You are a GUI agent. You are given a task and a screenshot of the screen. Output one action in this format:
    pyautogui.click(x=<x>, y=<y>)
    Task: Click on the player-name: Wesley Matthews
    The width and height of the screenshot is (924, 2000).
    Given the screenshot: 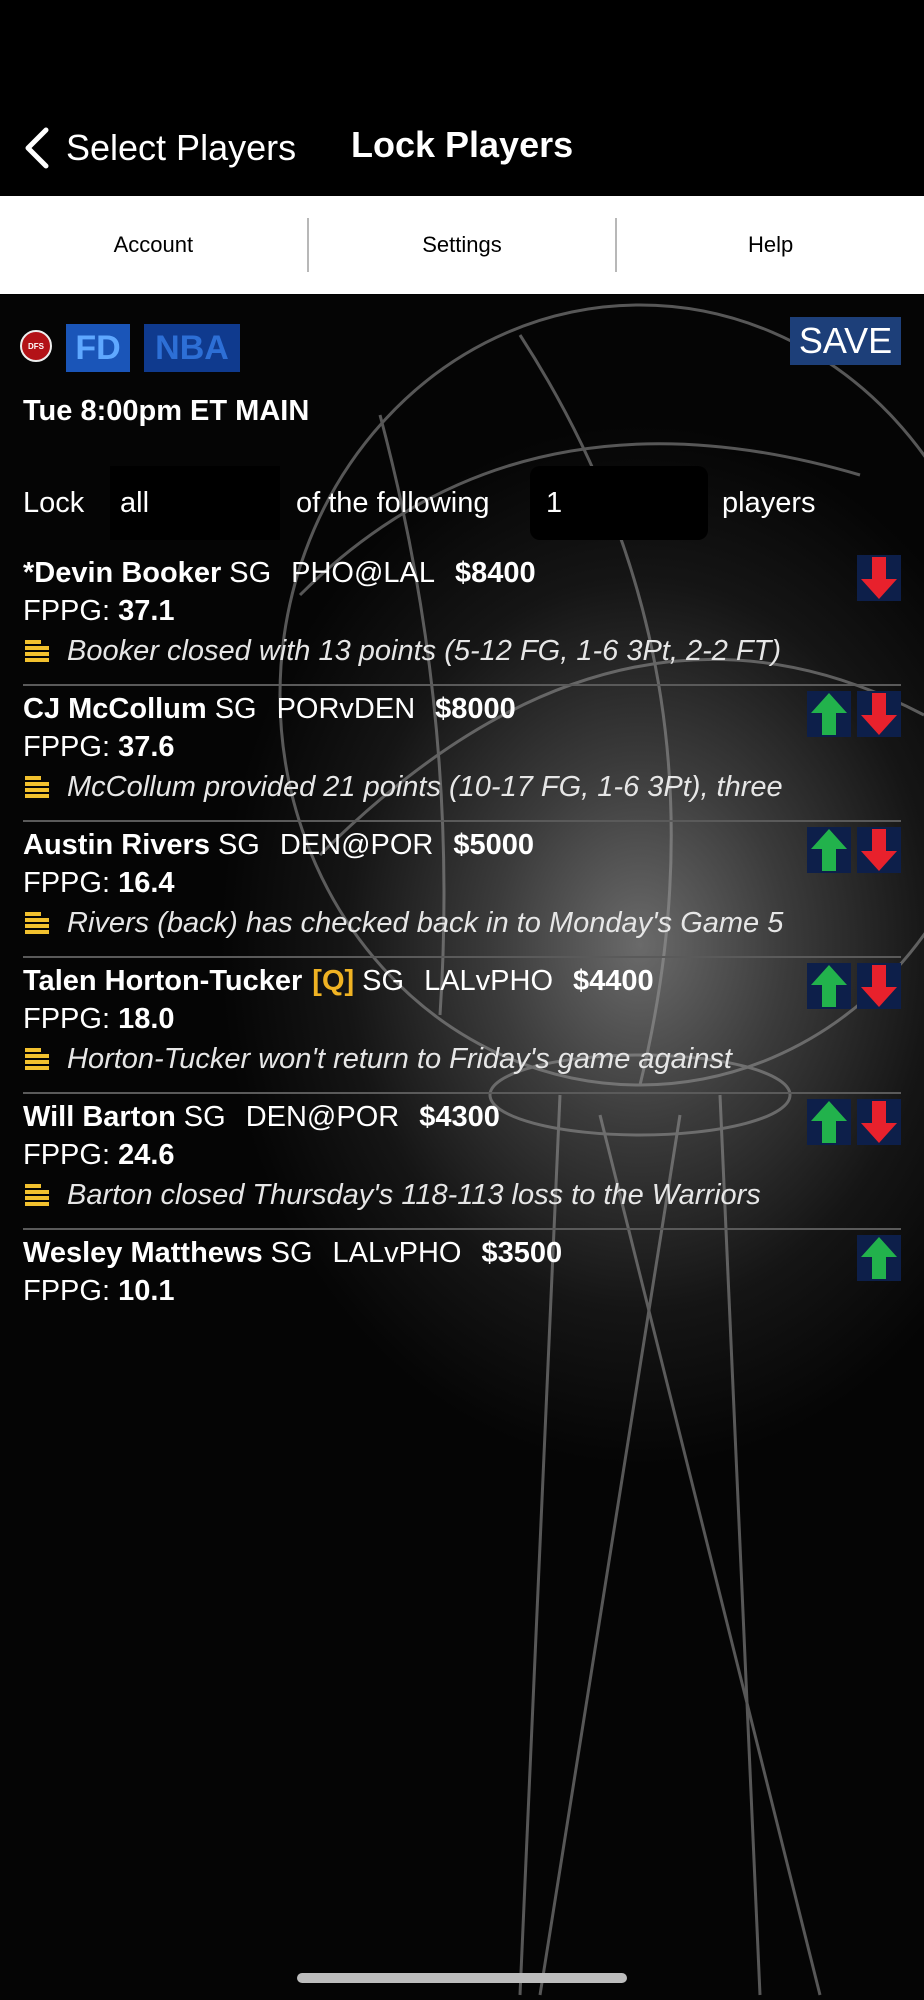 What is the action you would take?
    pyautogui.click(x=143, y=1253)
    